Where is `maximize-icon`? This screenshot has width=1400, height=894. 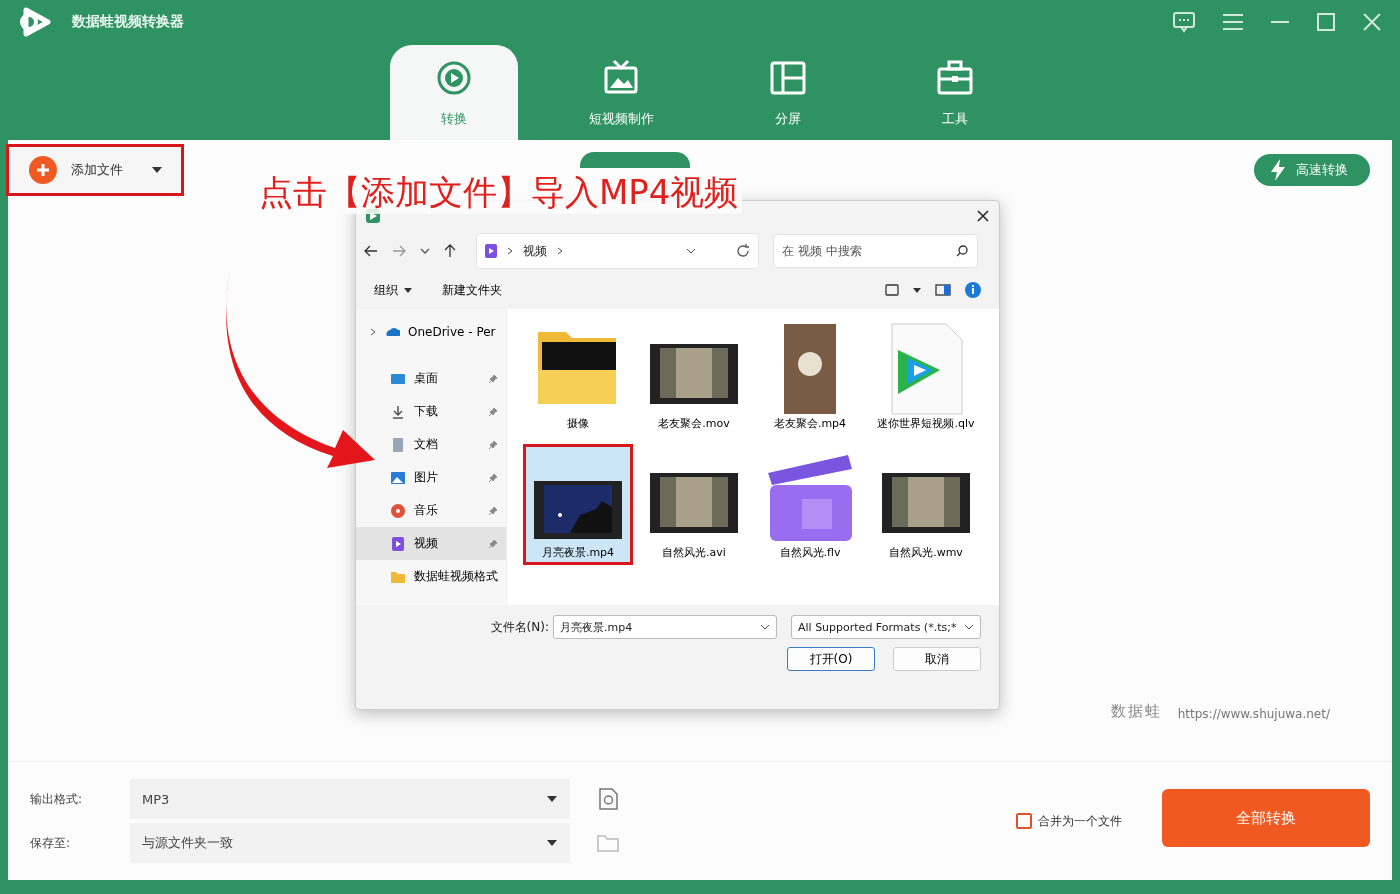 maximize-icon is located at coordinates (1326, 22).